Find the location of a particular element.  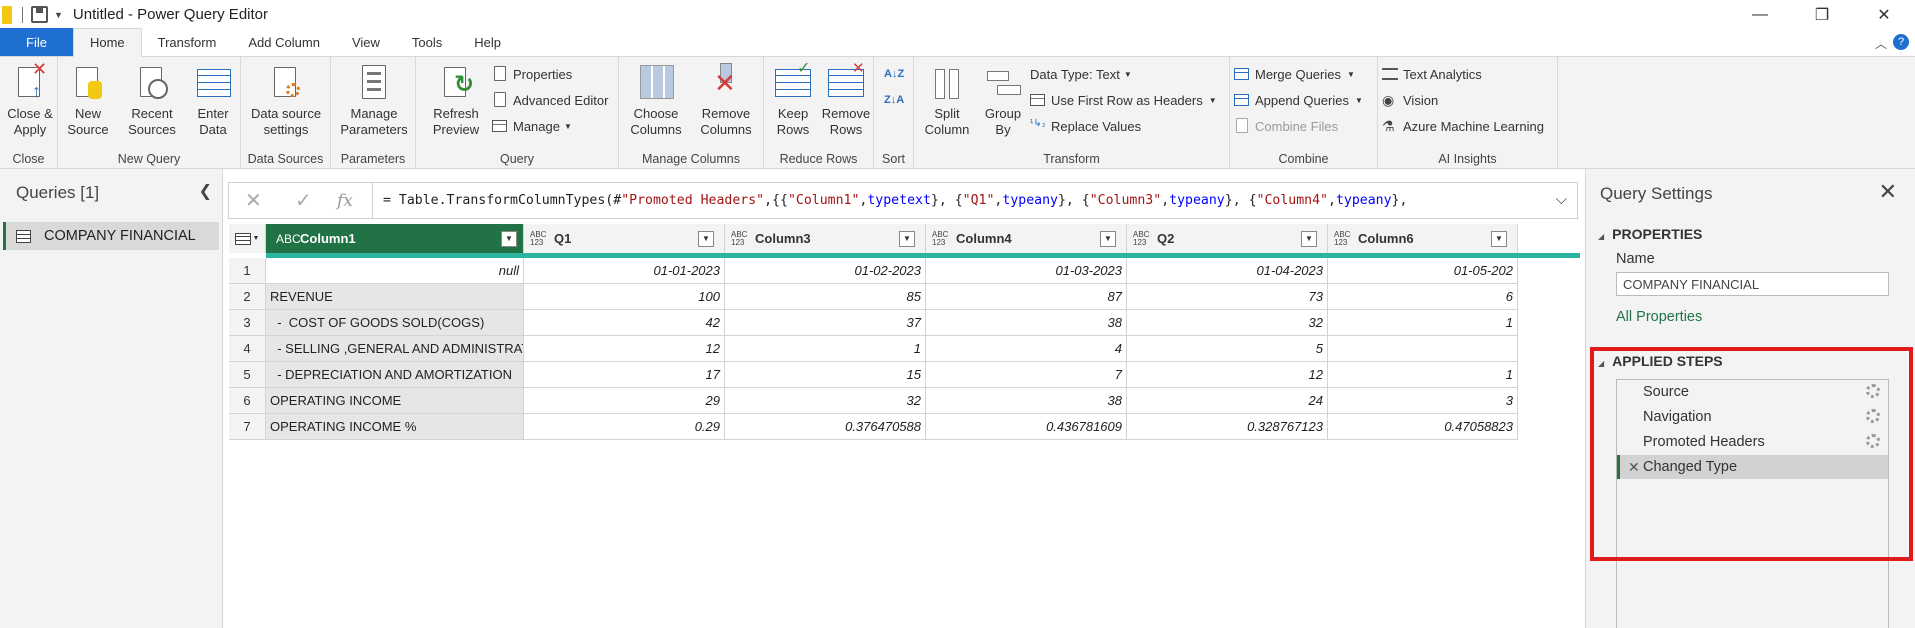

table-cell: OPERATING INCOME % is located at coordinates (395, 427).